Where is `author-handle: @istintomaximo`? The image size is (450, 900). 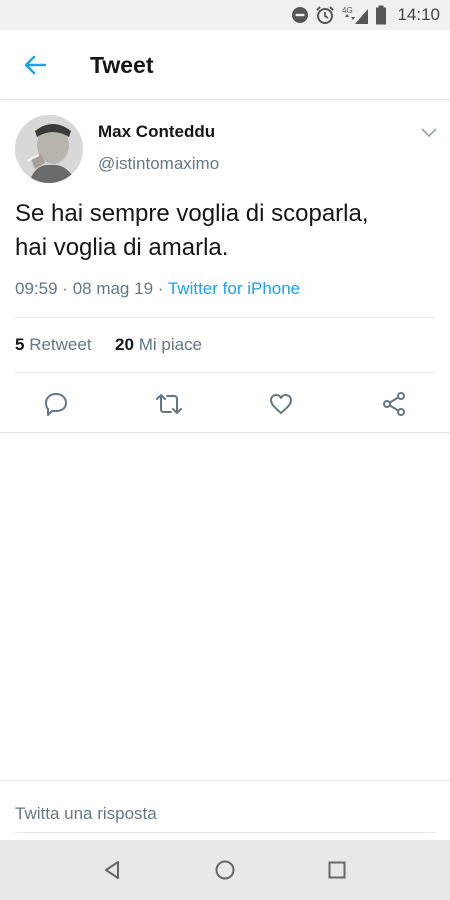 author-handle: @istintomaximo is located at coordinates (158, 164).